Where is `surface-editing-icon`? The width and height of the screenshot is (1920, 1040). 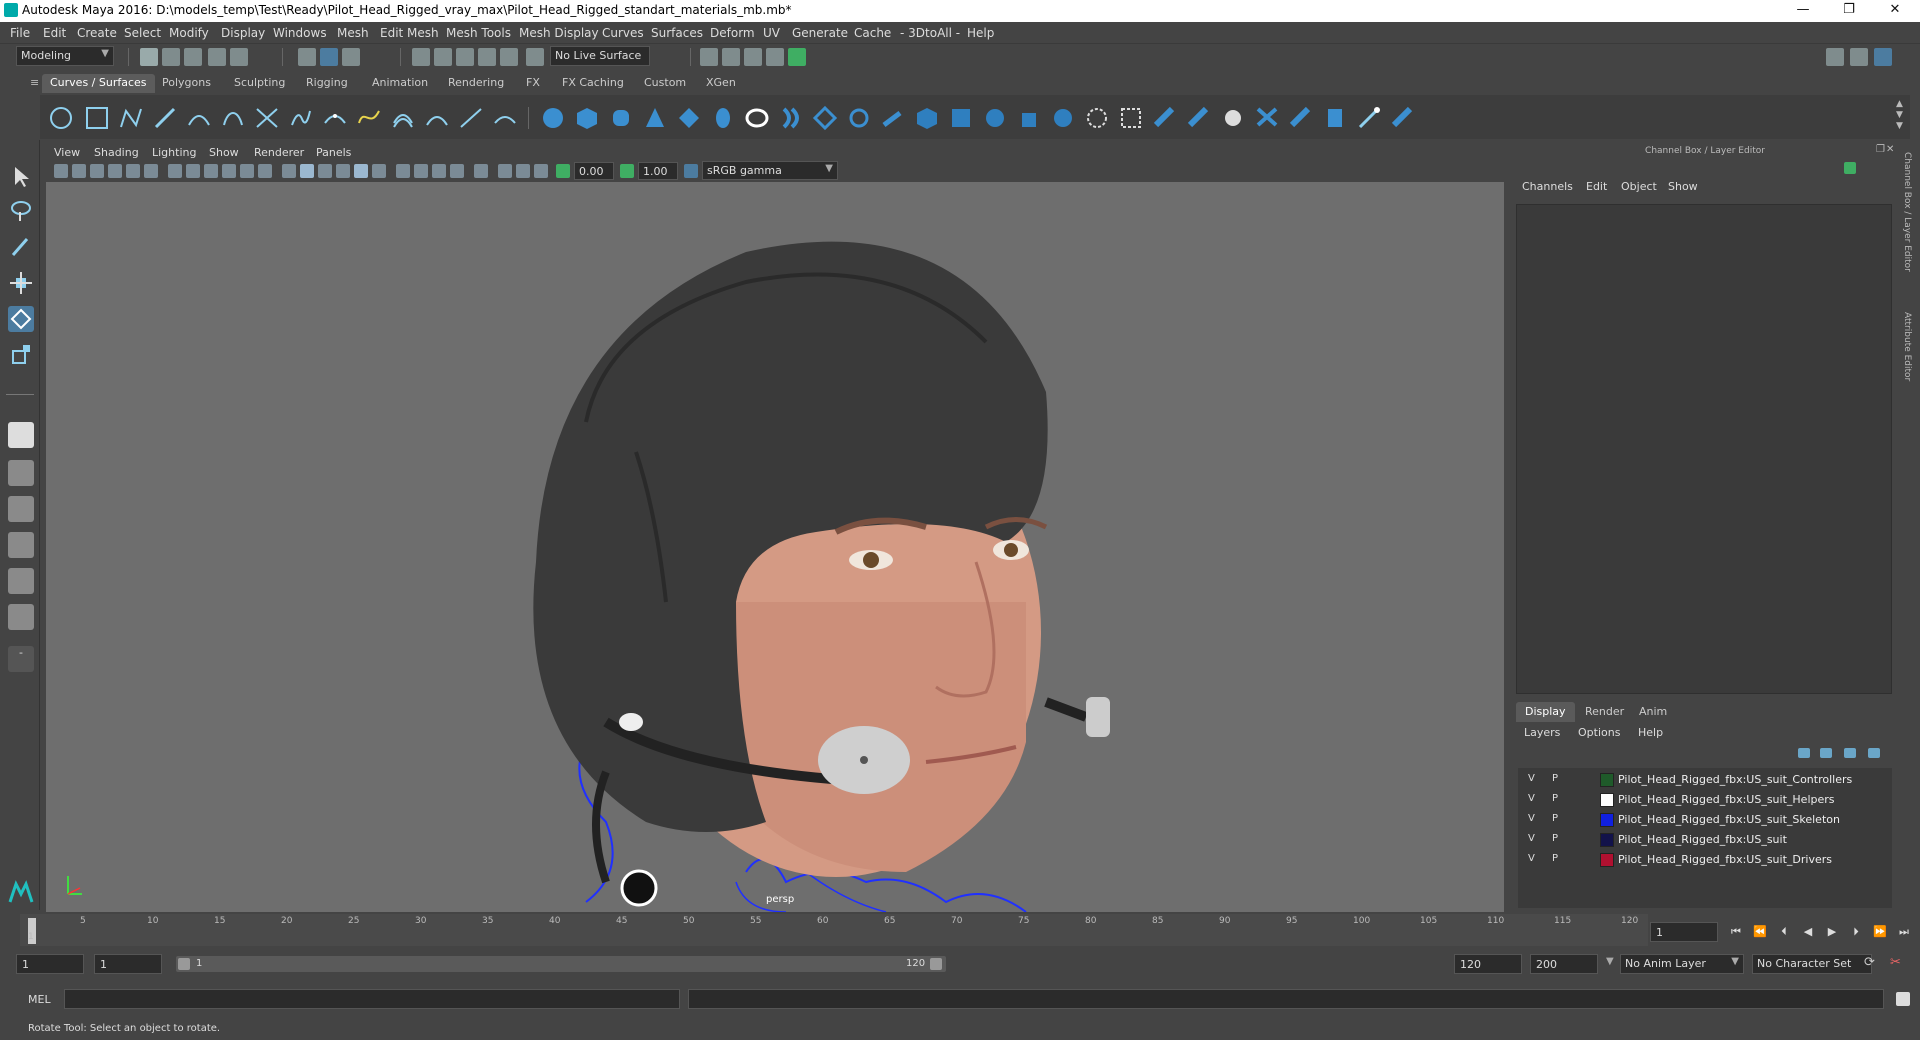
surface-editing-icon is located at coordinates (1403, 118).